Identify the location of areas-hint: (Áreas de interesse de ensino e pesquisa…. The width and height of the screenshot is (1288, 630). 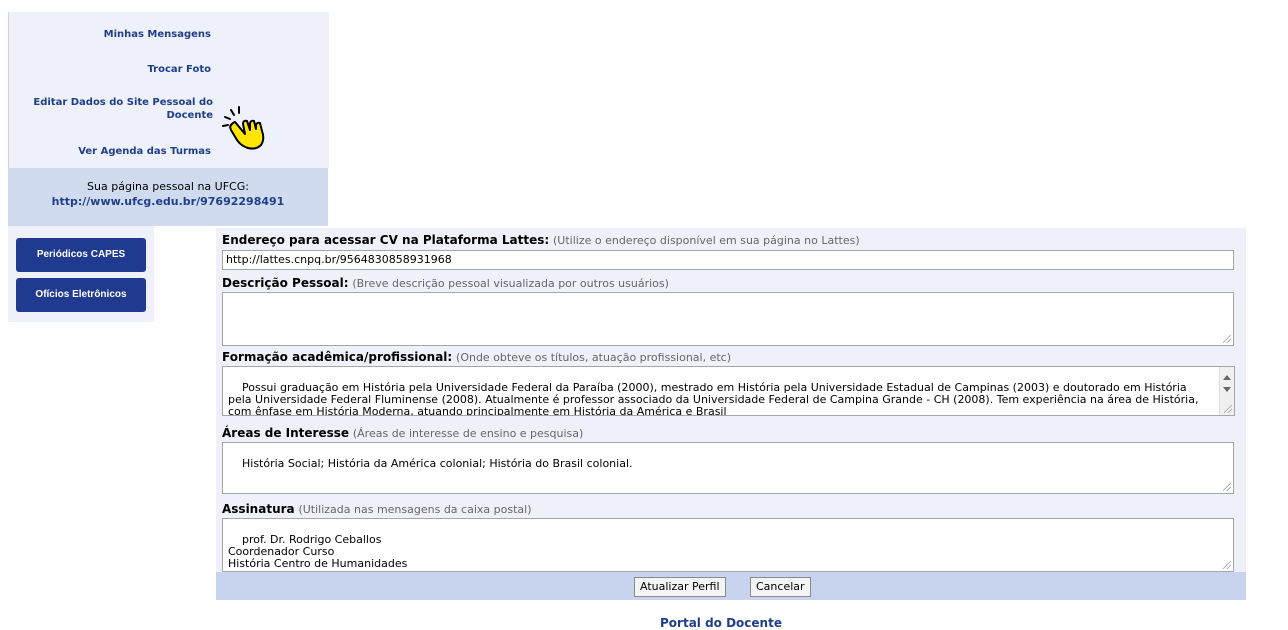
(468, 433).